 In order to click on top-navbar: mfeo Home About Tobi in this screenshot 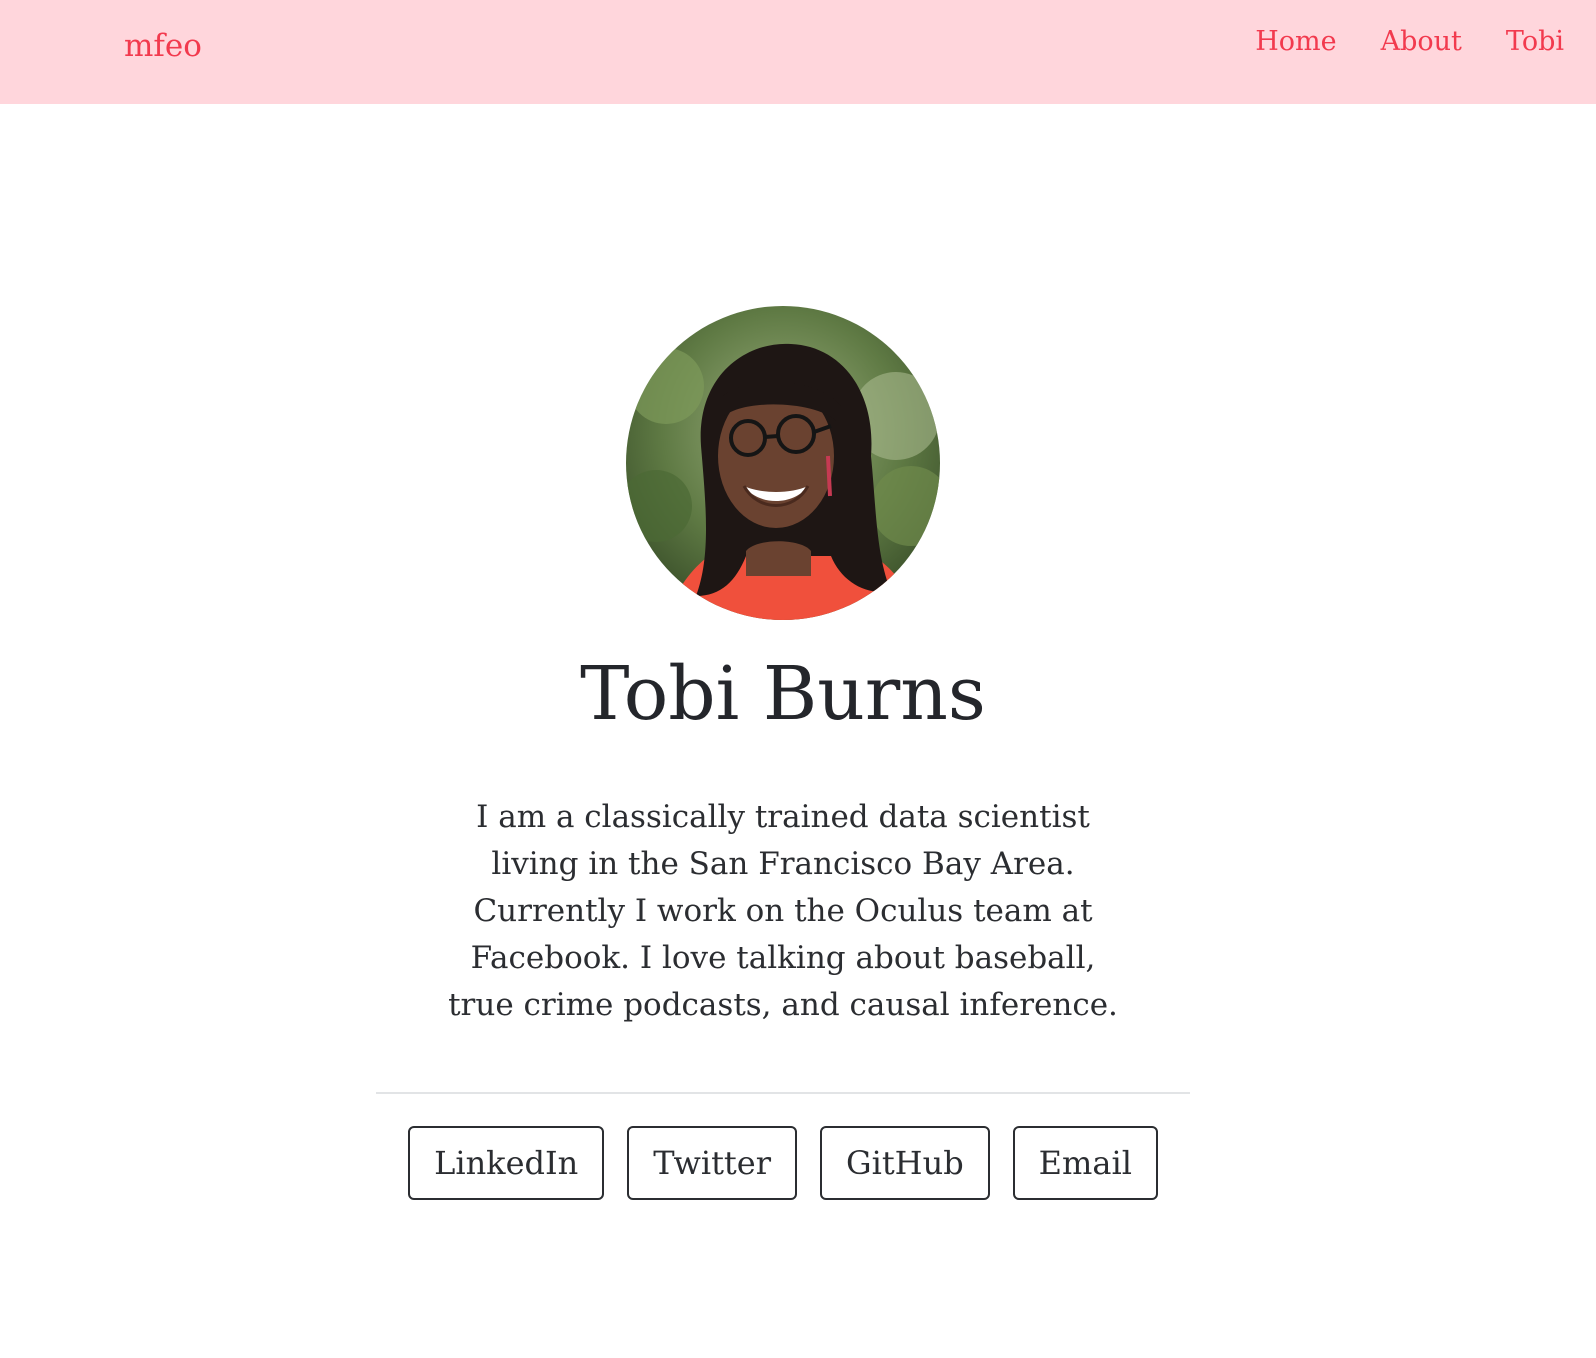, I will do `click(798, 52)`.